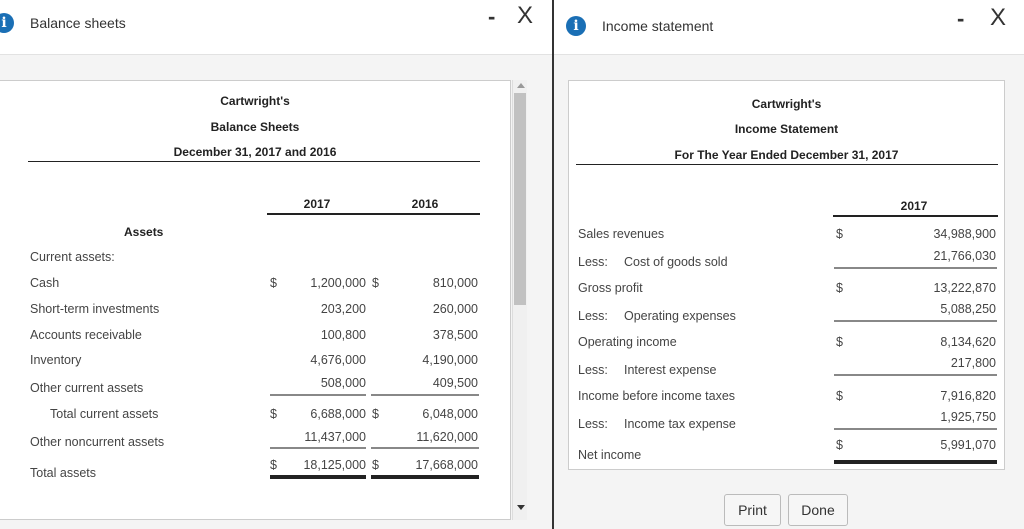  Describe the element at coordinates (968, 309) in the screenshot. I see `row-value: 5,088,250` at that location.